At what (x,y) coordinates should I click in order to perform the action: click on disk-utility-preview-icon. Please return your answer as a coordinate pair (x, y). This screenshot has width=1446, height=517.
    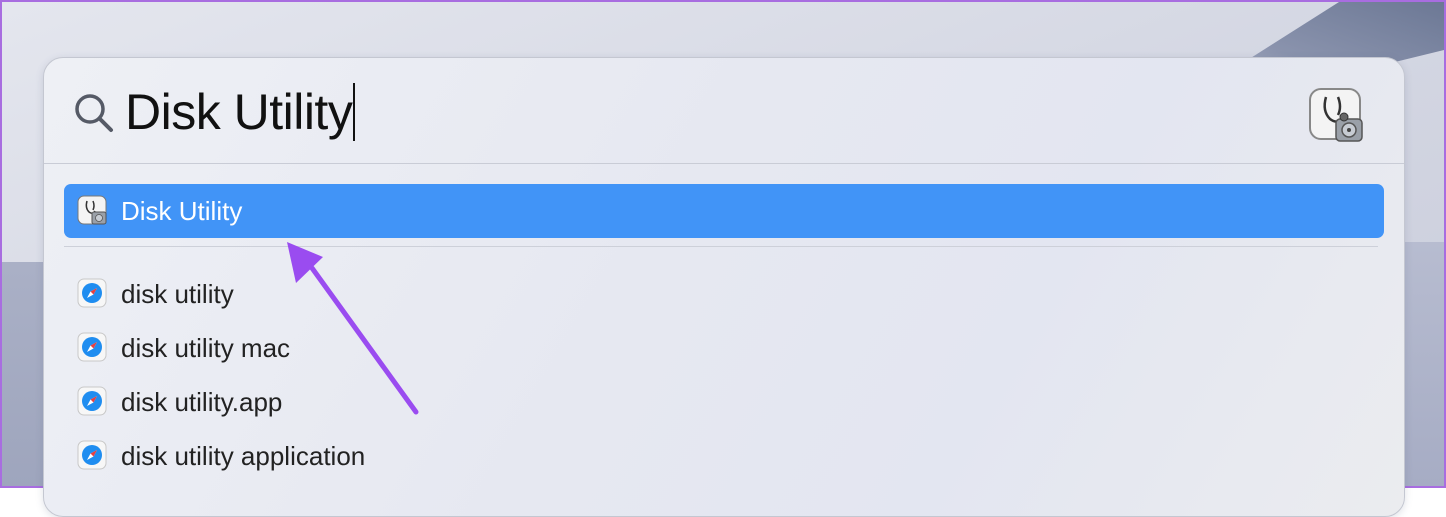
    Looking at the image, I should click on (1336, 115).